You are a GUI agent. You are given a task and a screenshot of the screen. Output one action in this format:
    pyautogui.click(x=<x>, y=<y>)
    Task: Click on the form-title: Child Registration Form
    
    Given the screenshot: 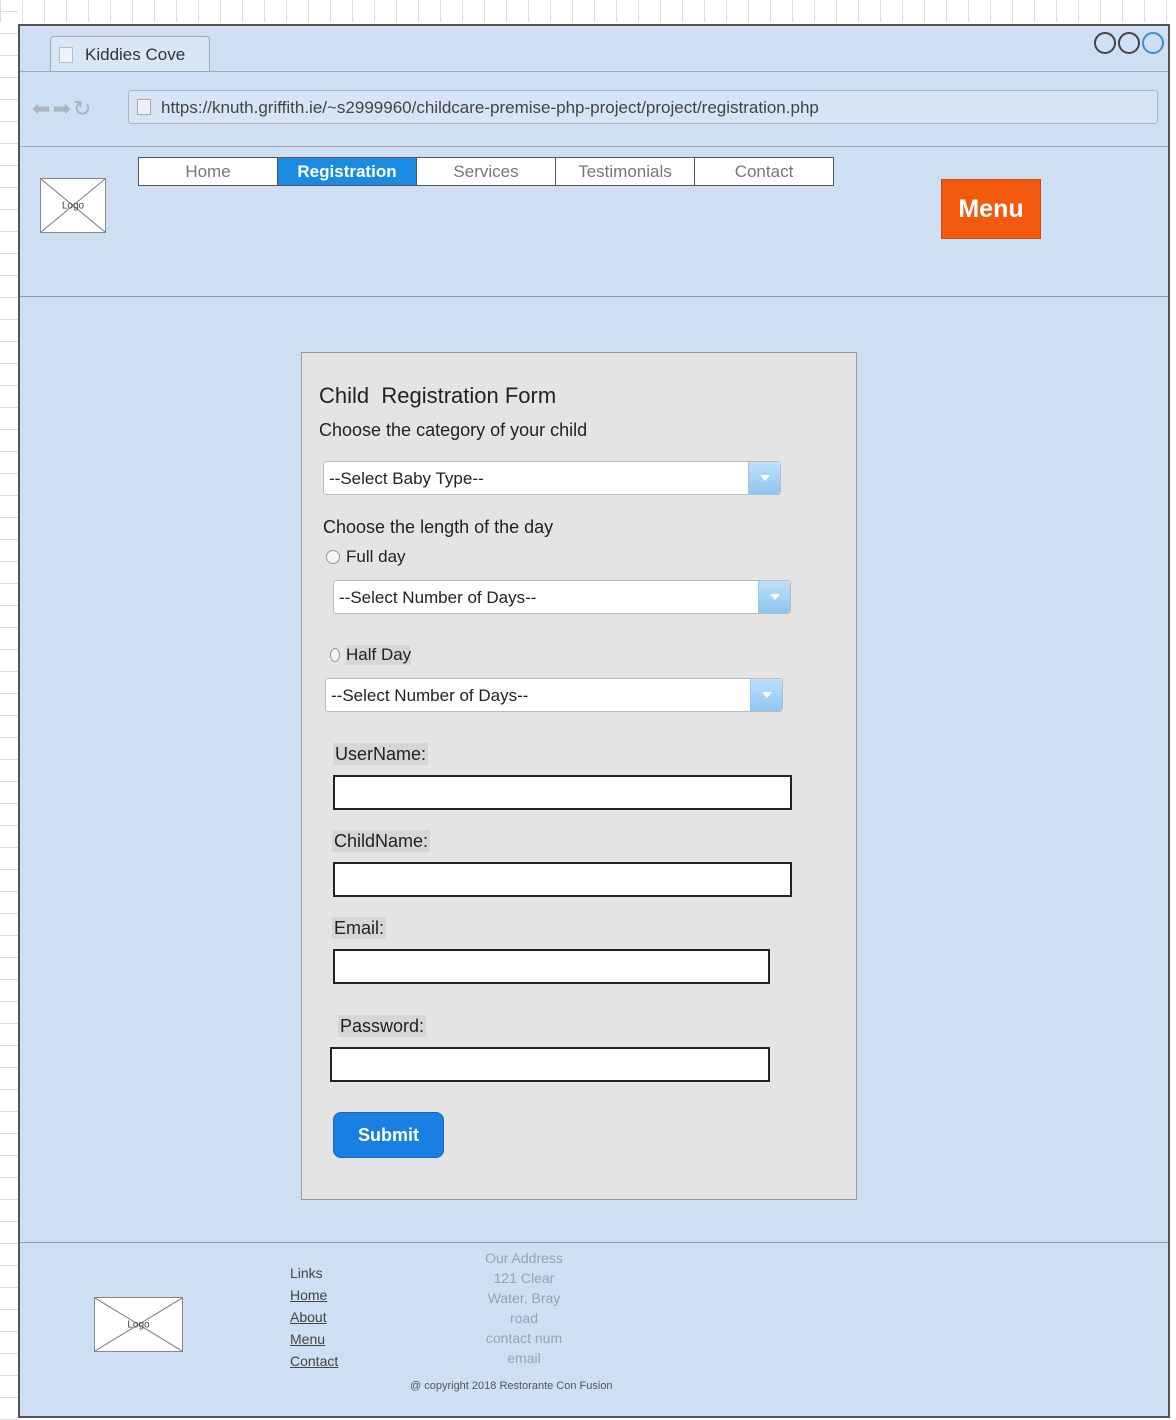 What is the action you would take?
    pyautogui.click(x=438, y=395)
    